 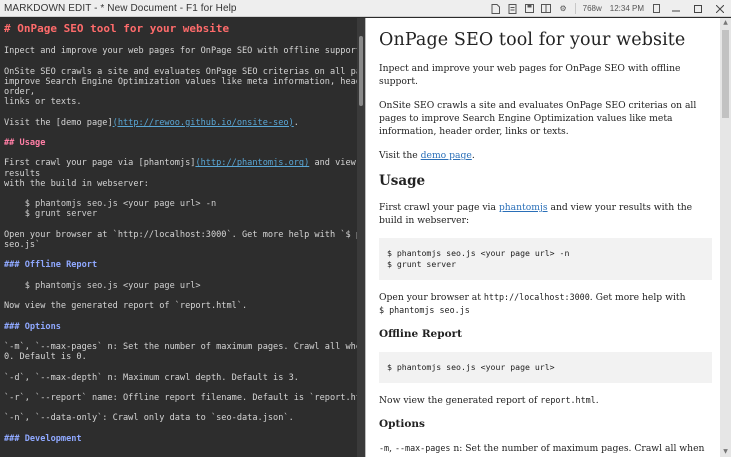 What do you see at coordinates (51, 265) in the screenshot?
I see `editor-heading-3: ### Offline Report` at bounding box center [51, 265].